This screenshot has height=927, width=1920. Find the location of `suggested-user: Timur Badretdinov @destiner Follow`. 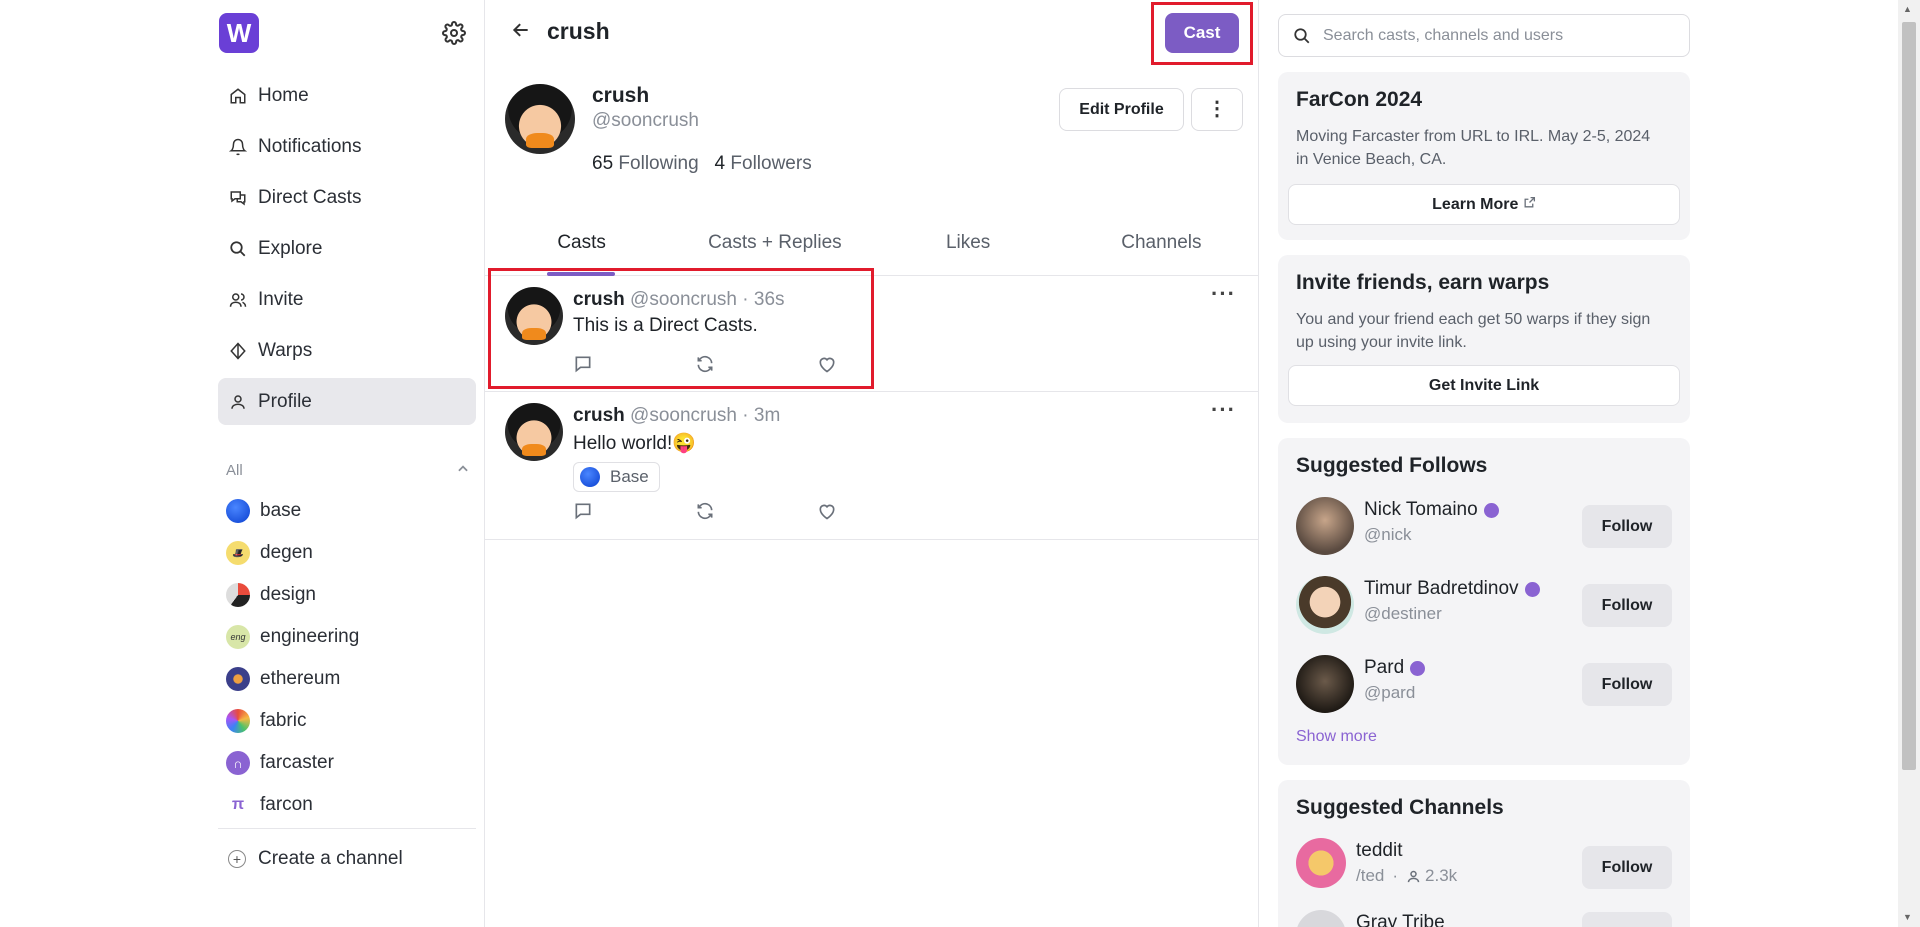

suggested-user: Timur Badretdinov @destiner Follow is located at coordinates (1484, 606).